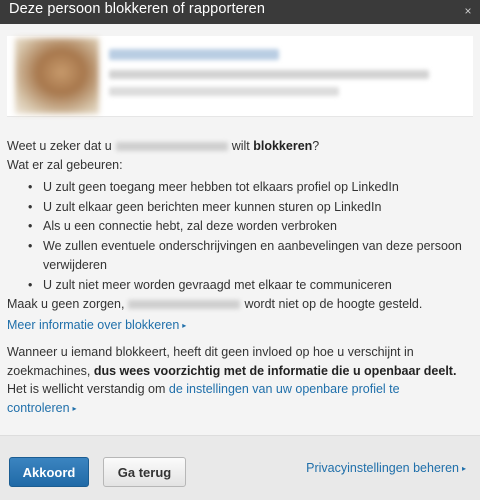 Image resolution: width=480 pixels, height=500 pixels. What do you see at coordinates (65, 165) in the screenshot?
I see `what-happens-heading: Wat er zal gebeuren:` at bounding box center [65, 165].